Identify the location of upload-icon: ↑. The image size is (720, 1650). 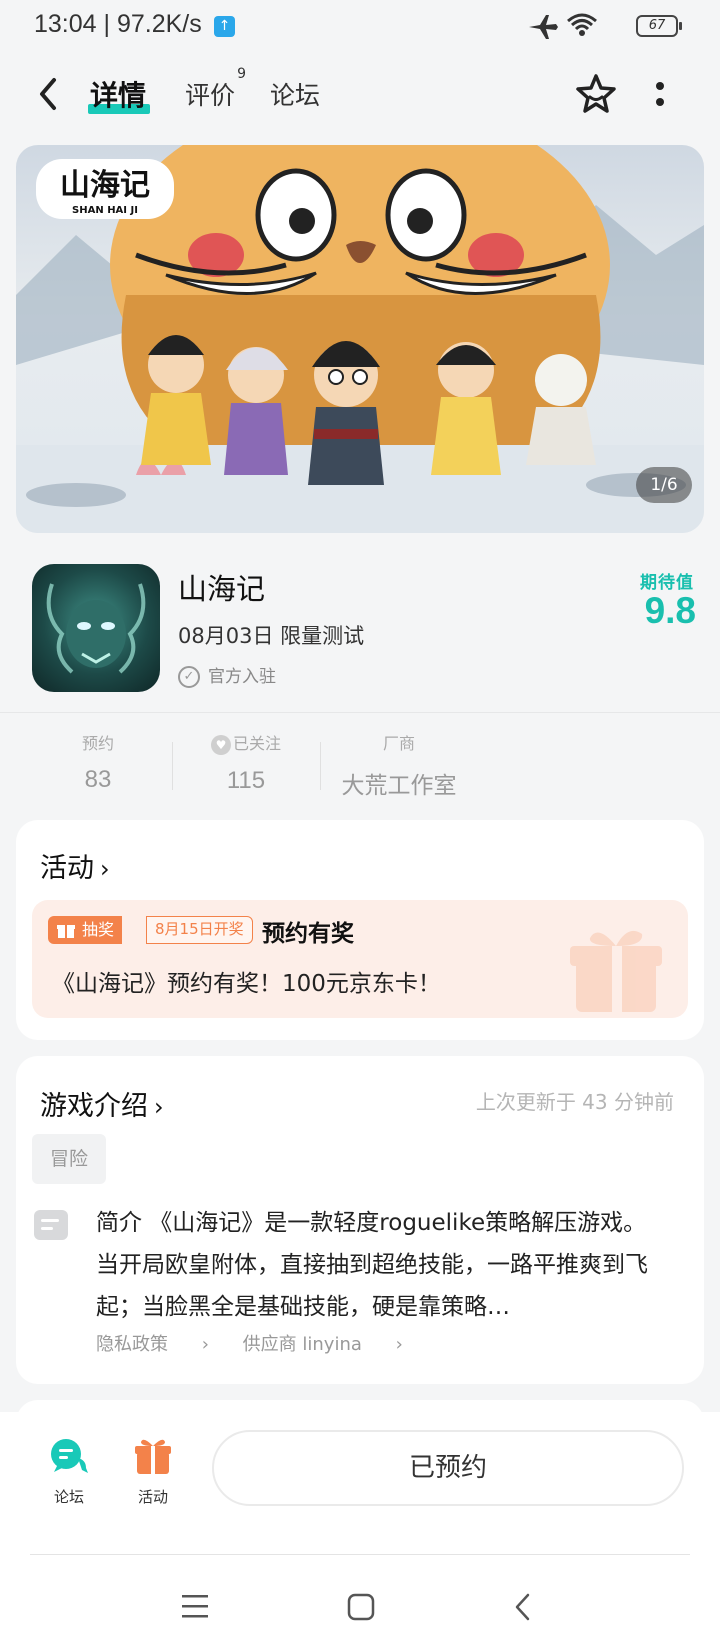
(224, 26).